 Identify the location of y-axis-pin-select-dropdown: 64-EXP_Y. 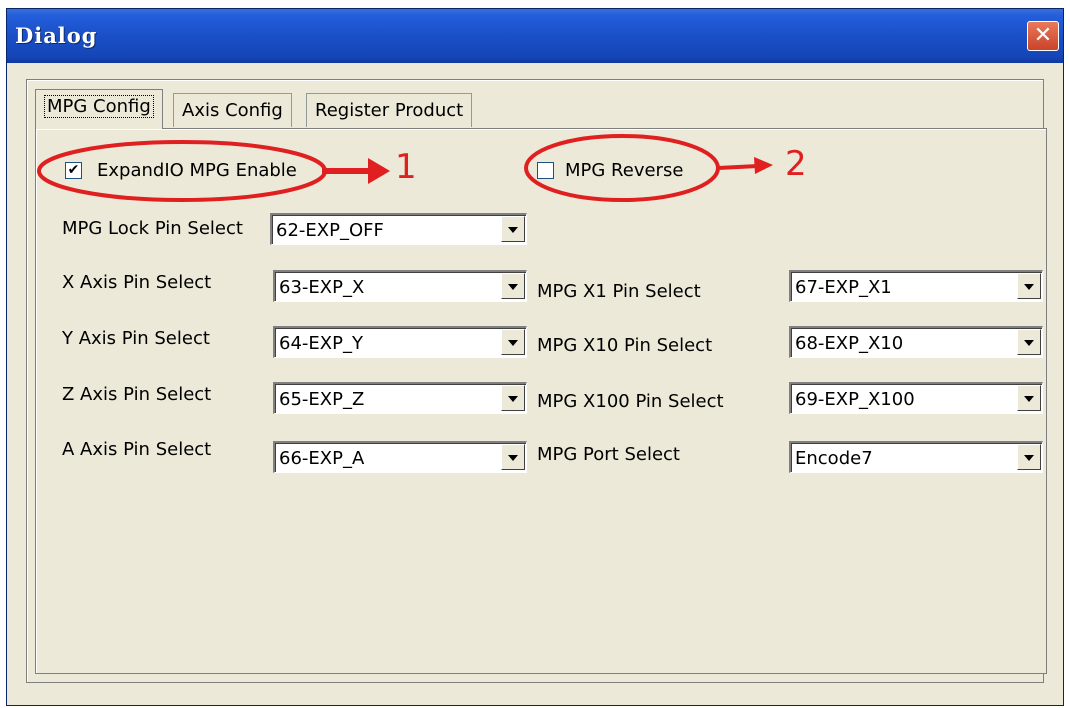
(400, 342).